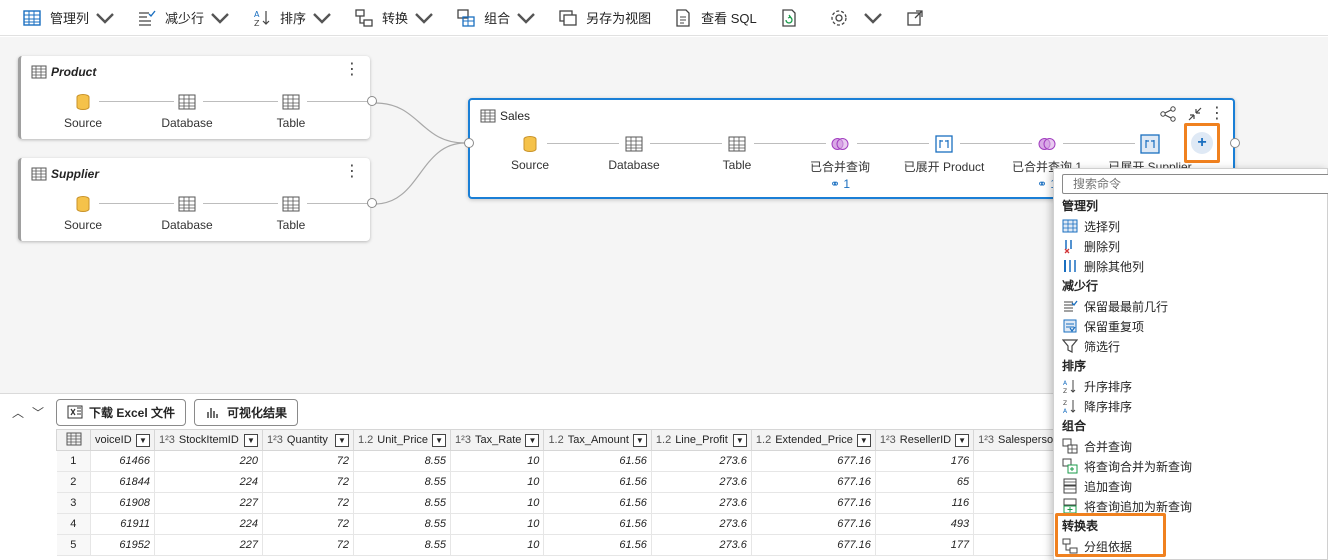  I want to click on table-row: 5 61952 227 72 8.55 10 61.56 273.6 677.16 177, so click(569, 545).